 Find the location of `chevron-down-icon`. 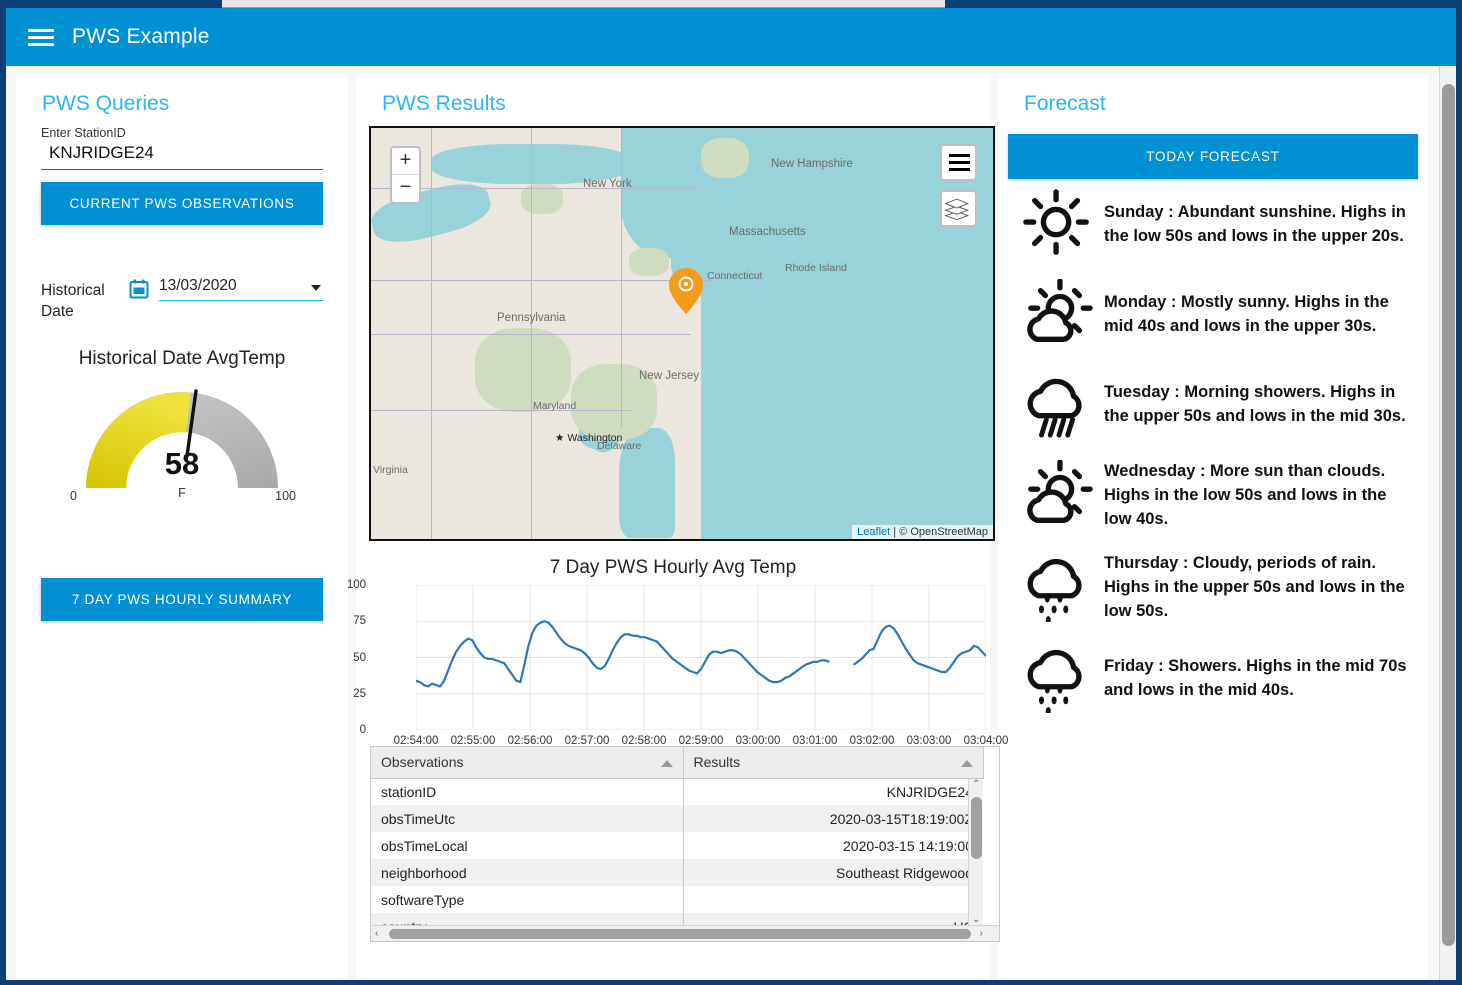

chevron-down-icon is located at coordinates (316, 288).